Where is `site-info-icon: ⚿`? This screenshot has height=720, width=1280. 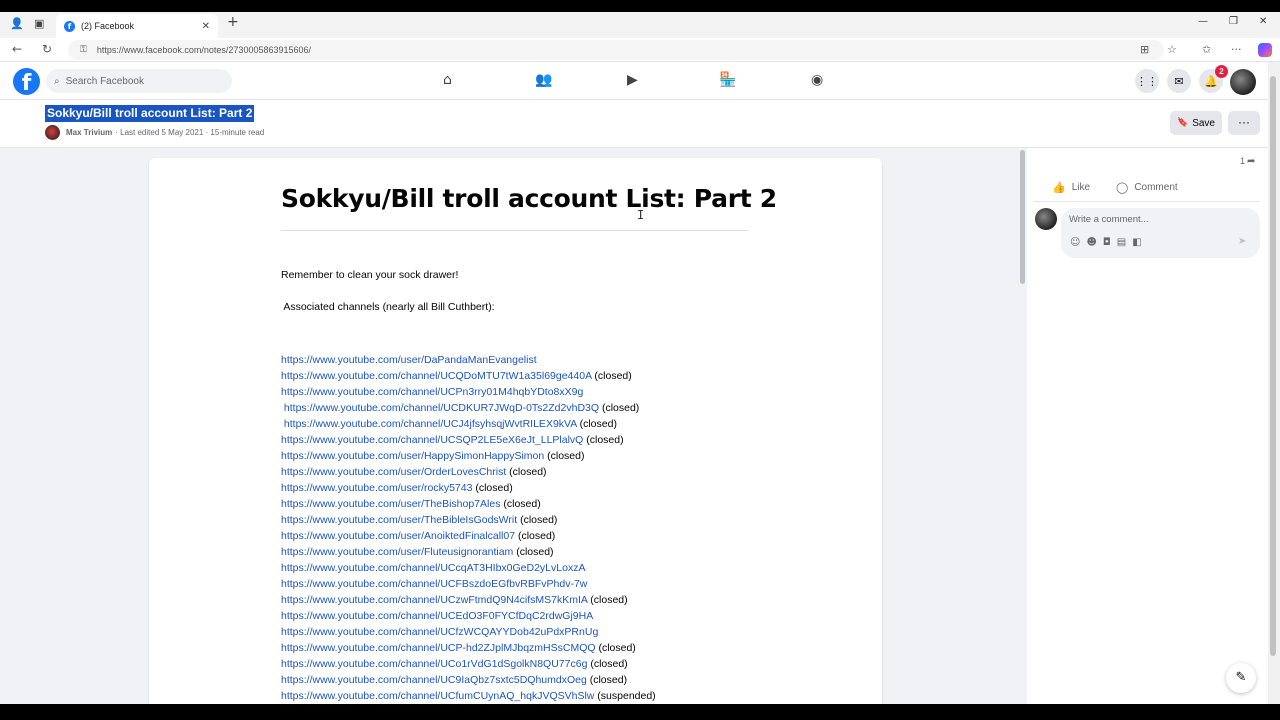
site-info-icon: ⚿ is located at coordinates (83, 50).